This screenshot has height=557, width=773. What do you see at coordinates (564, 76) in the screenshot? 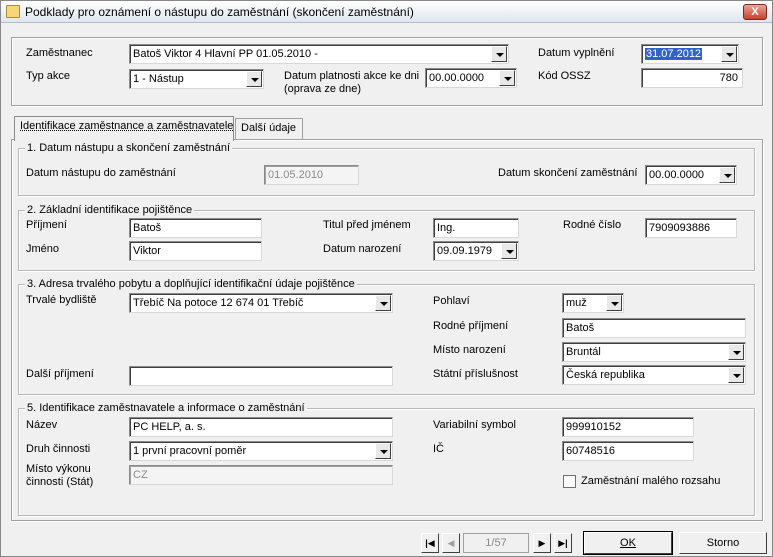
I see `ossz-code-label: Kód OSSZ` at bounding box center [564, 76].